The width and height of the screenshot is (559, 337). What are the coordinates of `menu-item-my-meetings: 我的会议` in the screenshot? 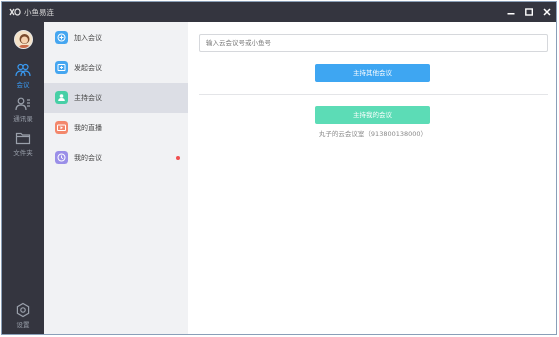 It's located at (116, 158).